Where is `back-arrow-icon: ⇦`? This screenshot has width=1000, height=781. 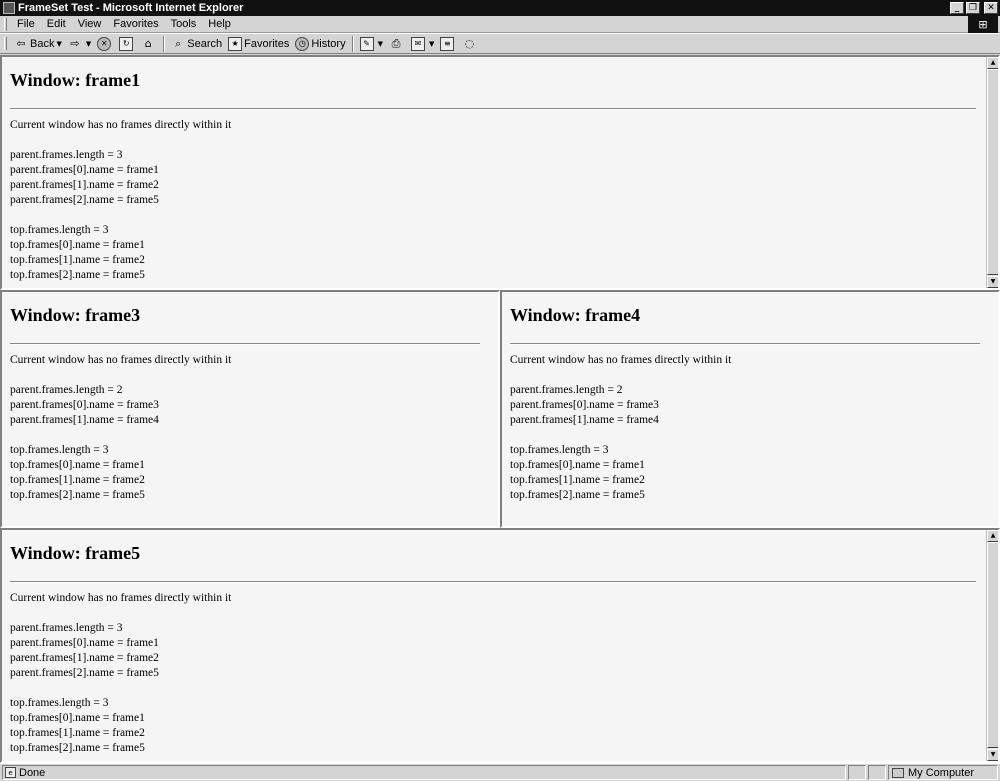 back-arrow-icon: ⇦ is located at coordinates (21, 43).